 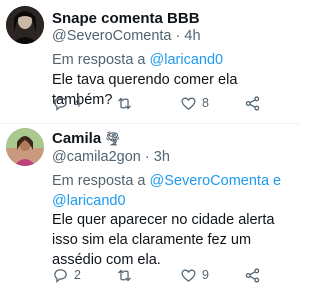 I want to click on like-button: 9, so click(x=194, y=275).